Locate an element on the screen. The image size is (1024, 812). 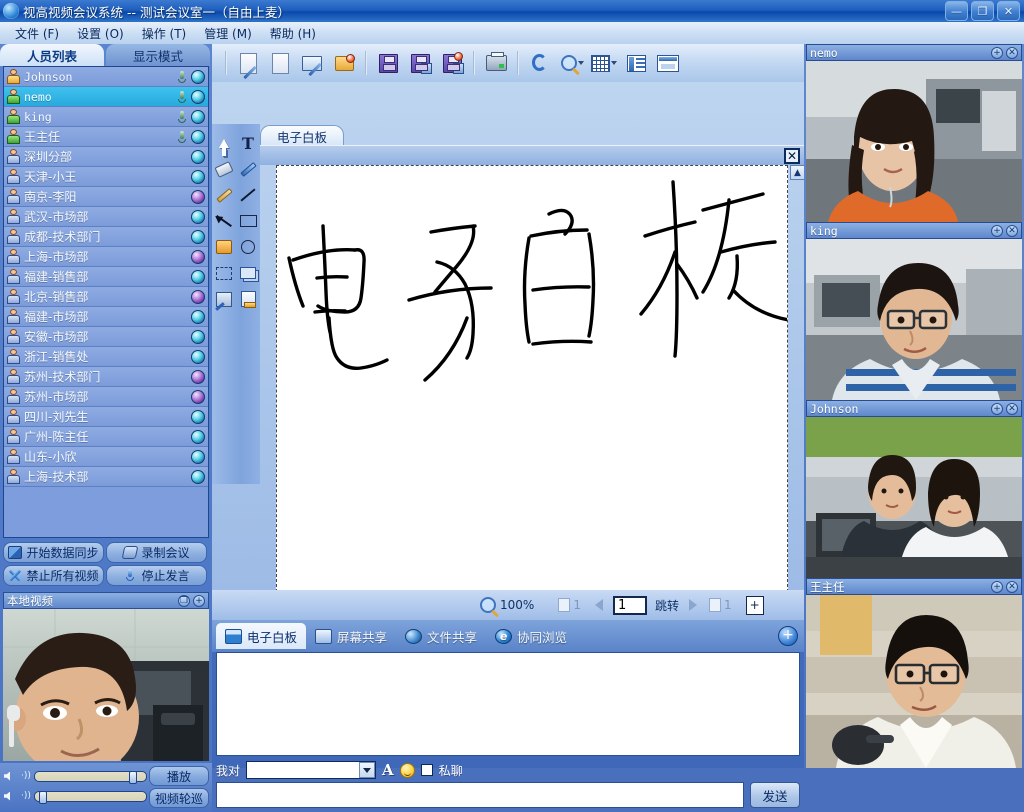
participant-row: 山东-小欣 is located at coordinates (106, 457).